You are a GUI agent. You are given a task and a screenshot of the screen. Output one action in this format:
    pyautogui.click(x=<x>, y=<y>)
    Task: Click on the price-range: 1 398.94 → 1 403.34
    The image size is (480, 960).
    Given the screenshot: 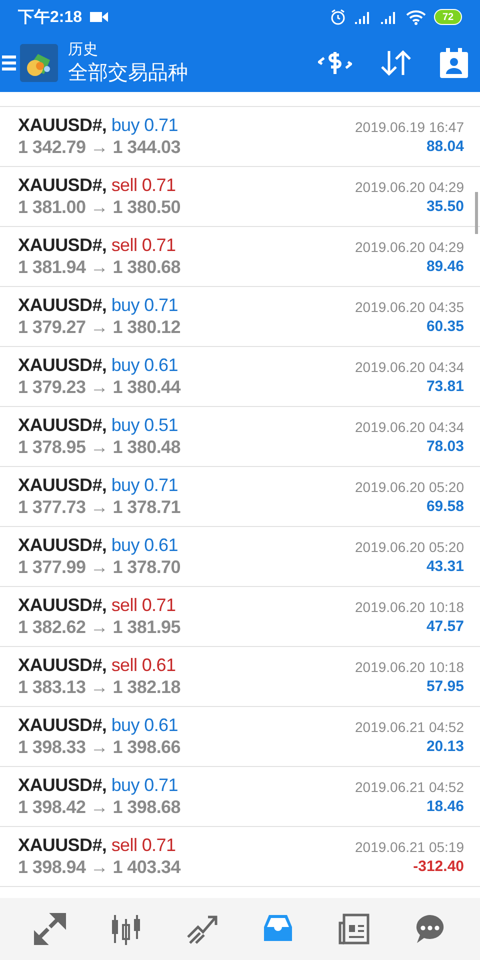 What is the action you would take?
    pyautogui.click(x=100, y=867)
    